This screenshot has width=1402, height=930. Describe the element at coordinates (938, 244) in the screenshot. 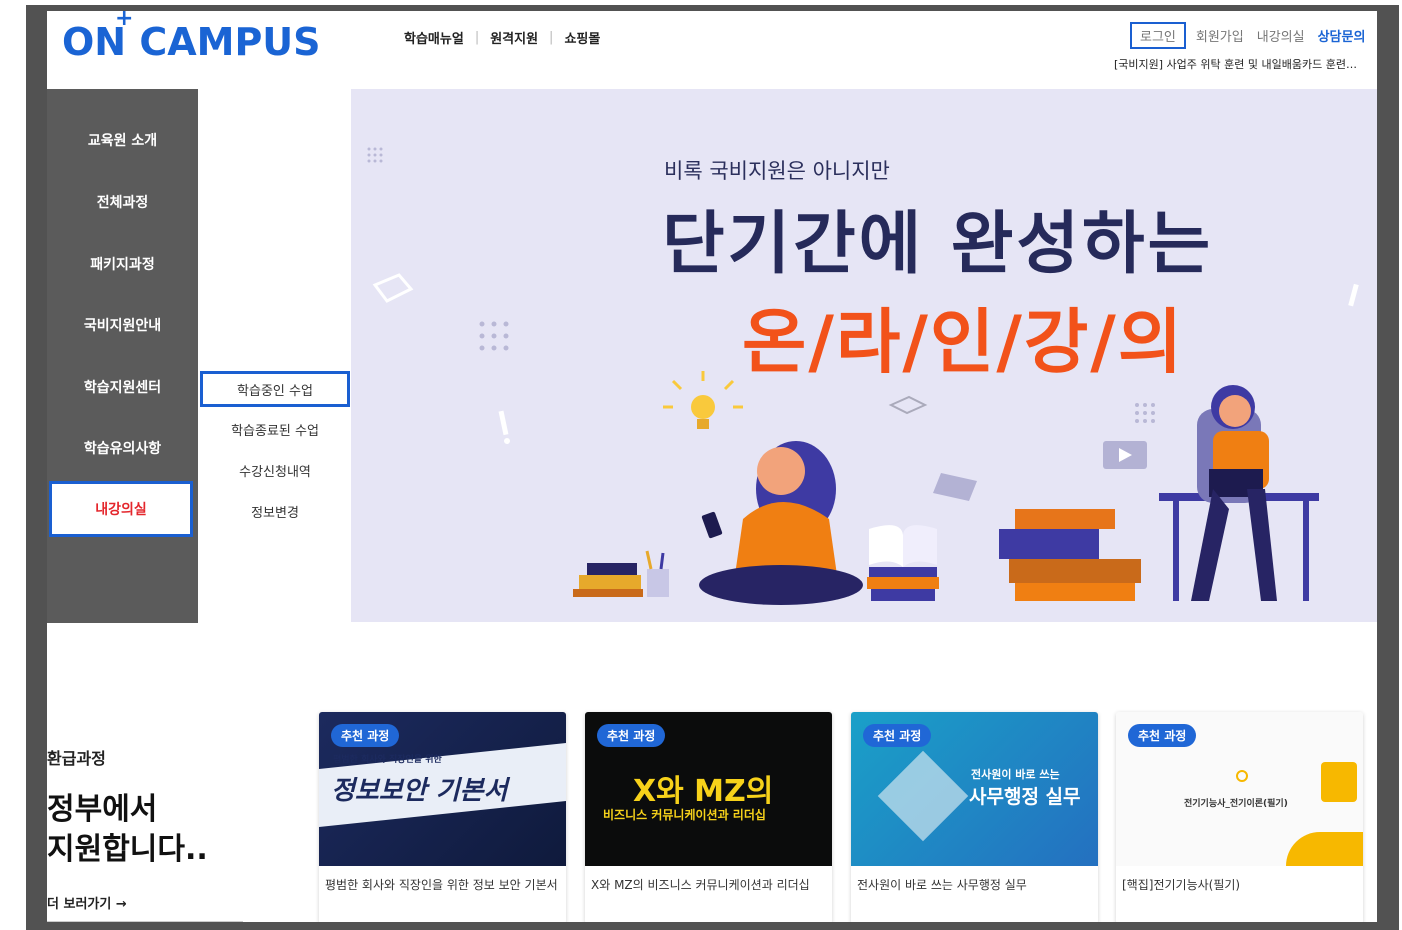

I see `banner-title: 단기간에 완성하는` at that location.